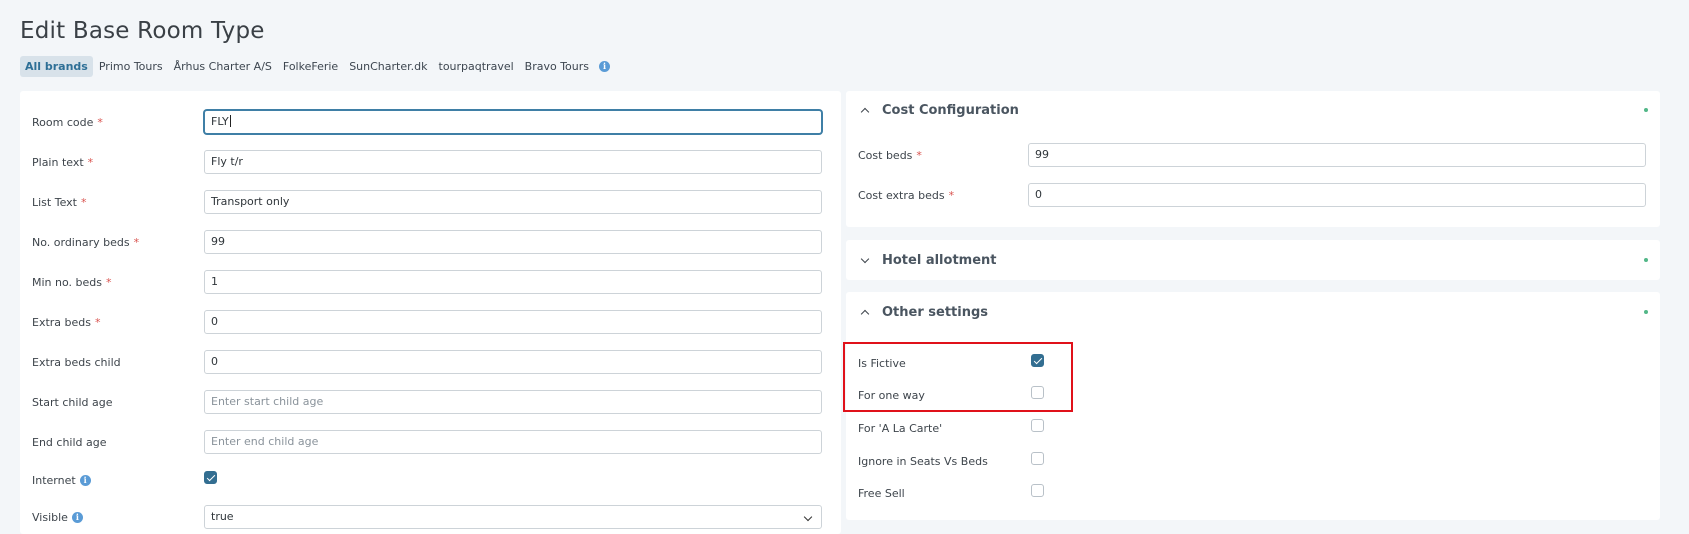 This screenshot has height=534, width=1689. What do you see at coordinates (935, 312) in the screenshot?
I see `other-settings-title: Other settings` at bounding box center [935, 312].